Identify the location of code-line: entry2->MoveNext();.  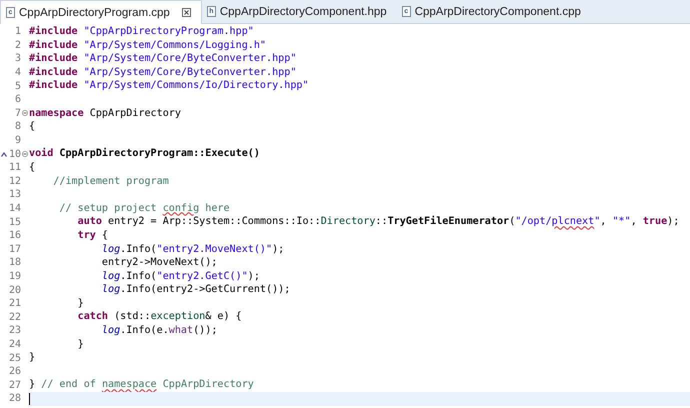
(159, 263).